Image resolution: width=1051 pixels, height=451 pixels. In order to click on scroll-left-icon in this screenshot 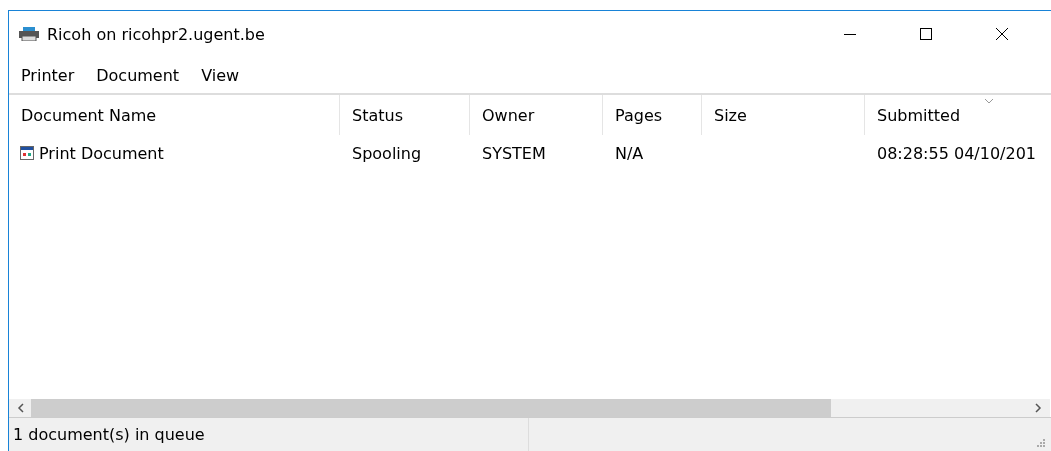, I will do `click(21, 408)`.